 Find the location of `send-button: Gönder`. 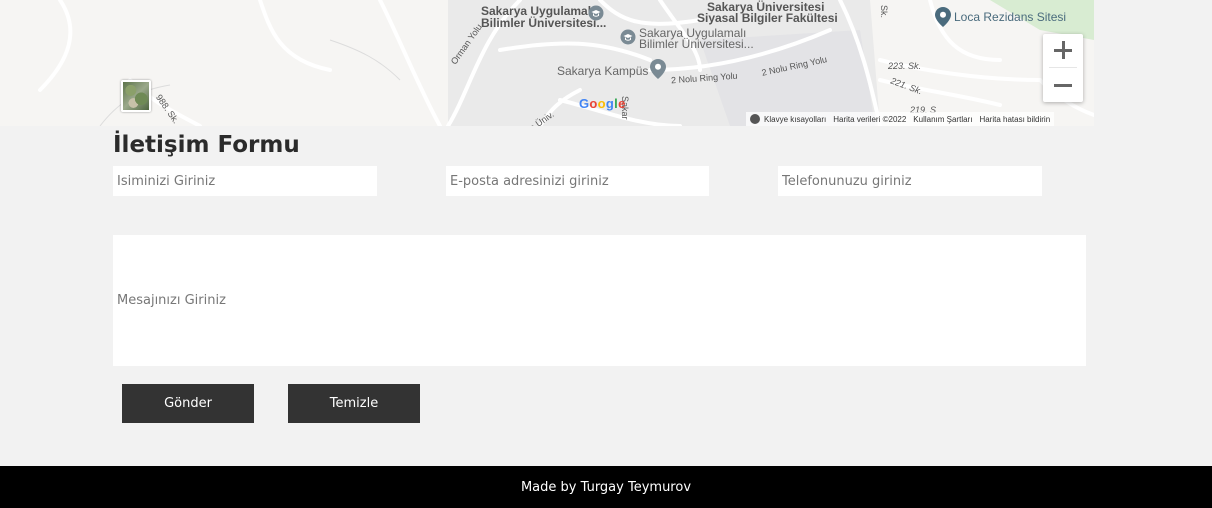

send-button: Gönder is located at coordinates (188, 403).